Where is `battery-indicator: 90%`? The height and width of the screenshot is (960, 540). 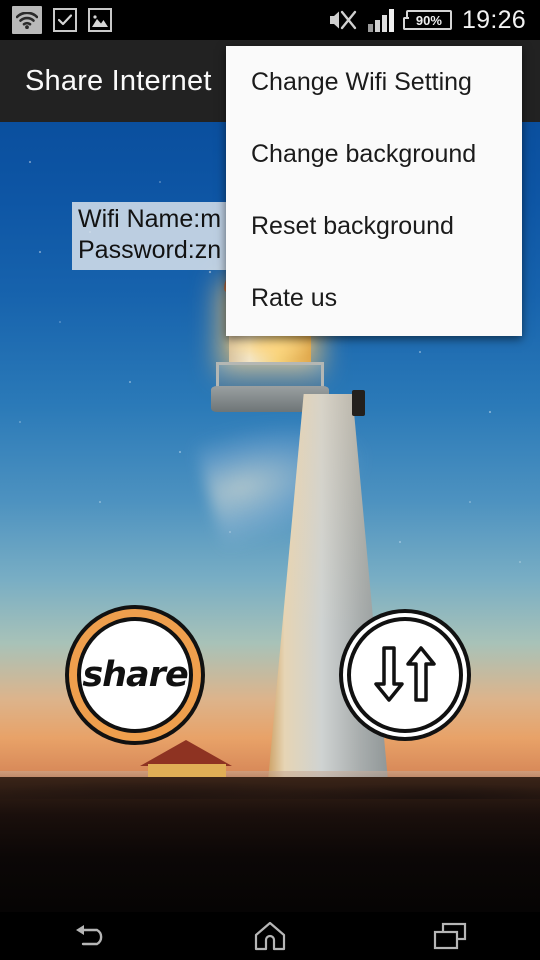 battery-indicator: 90% is located at coordinates (427, 20).